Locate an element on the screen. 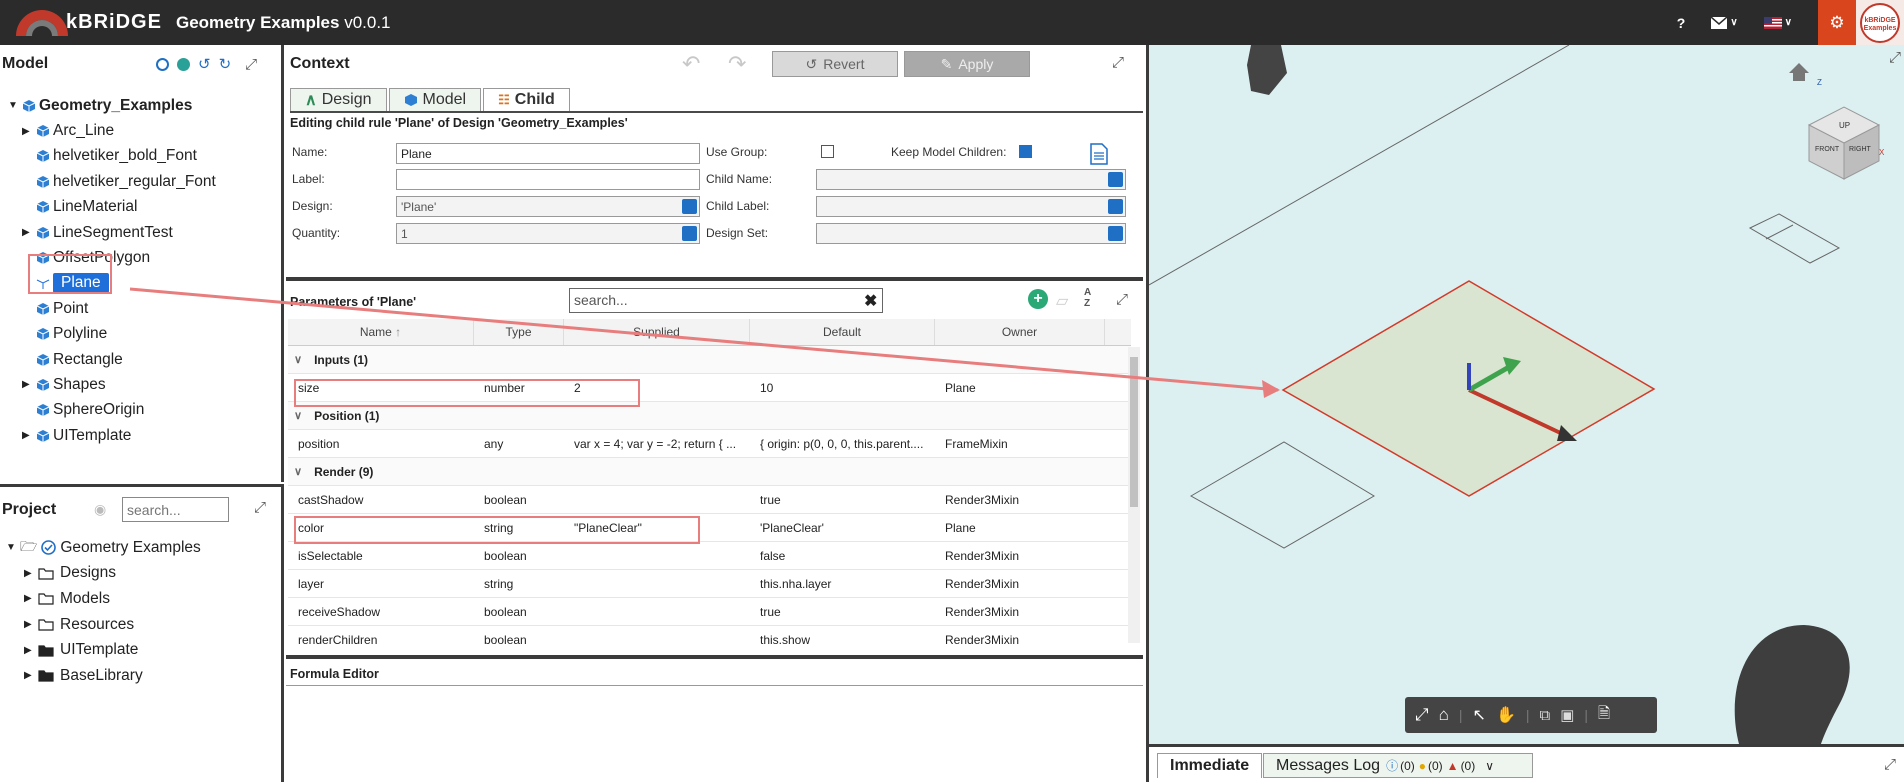 The image size is (1904, 782). project-tree-root: ▼ 🗁 Geometry Examples is located at coordinates (103, 548).